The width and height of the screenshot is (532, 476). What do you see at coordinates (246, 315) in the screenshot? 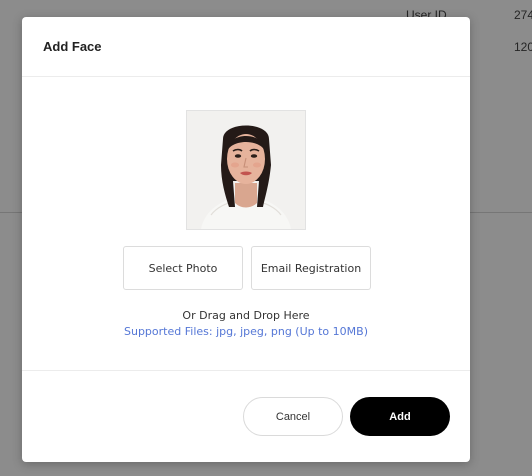
I see `drag-drop-text: Or Drag and Drop Here` at bounding box center [246, 315].